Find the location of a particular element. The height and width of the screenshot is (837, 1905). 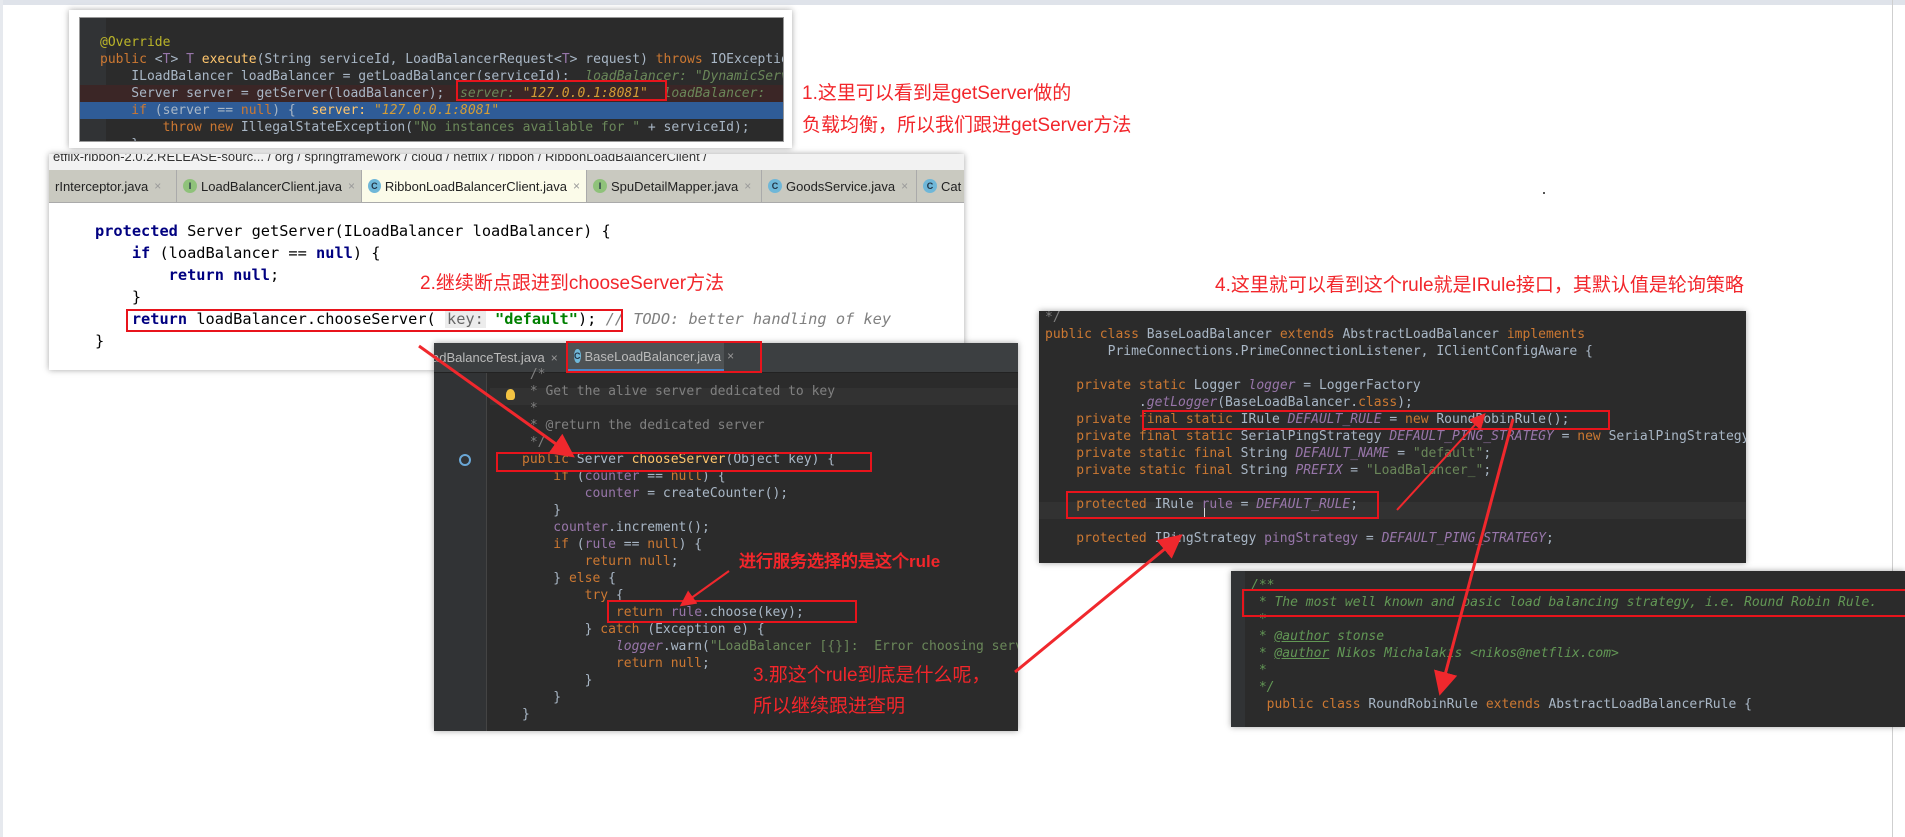

annotation-3-line-2: 所以继续跟进查明 is located at coordinates (829, 706).